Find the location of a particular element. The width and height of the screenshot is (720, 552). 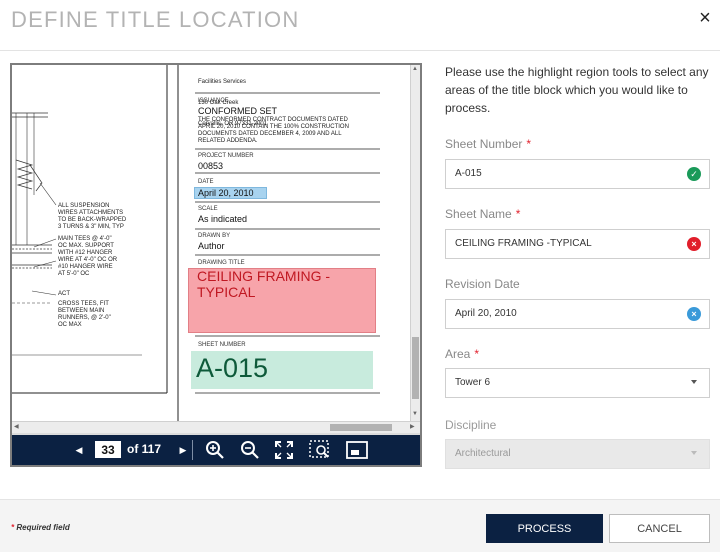

field-label-text: Sheet Name is located at coordinates (478, 214).